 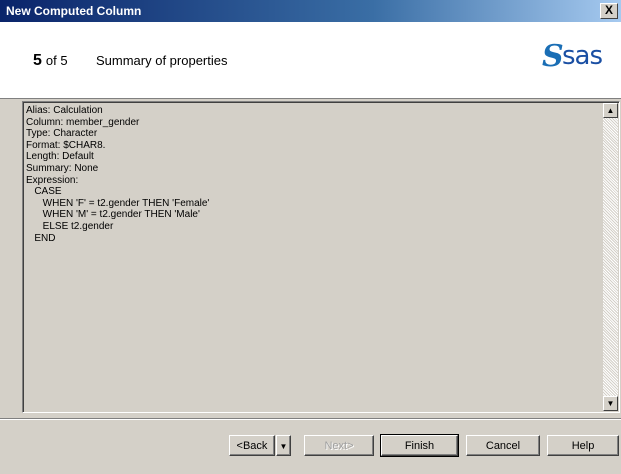 What do you see at coordinates (503, 445) in the screenshot?
I see `cancel-button: Cancel` at bounding box center [503, 445].